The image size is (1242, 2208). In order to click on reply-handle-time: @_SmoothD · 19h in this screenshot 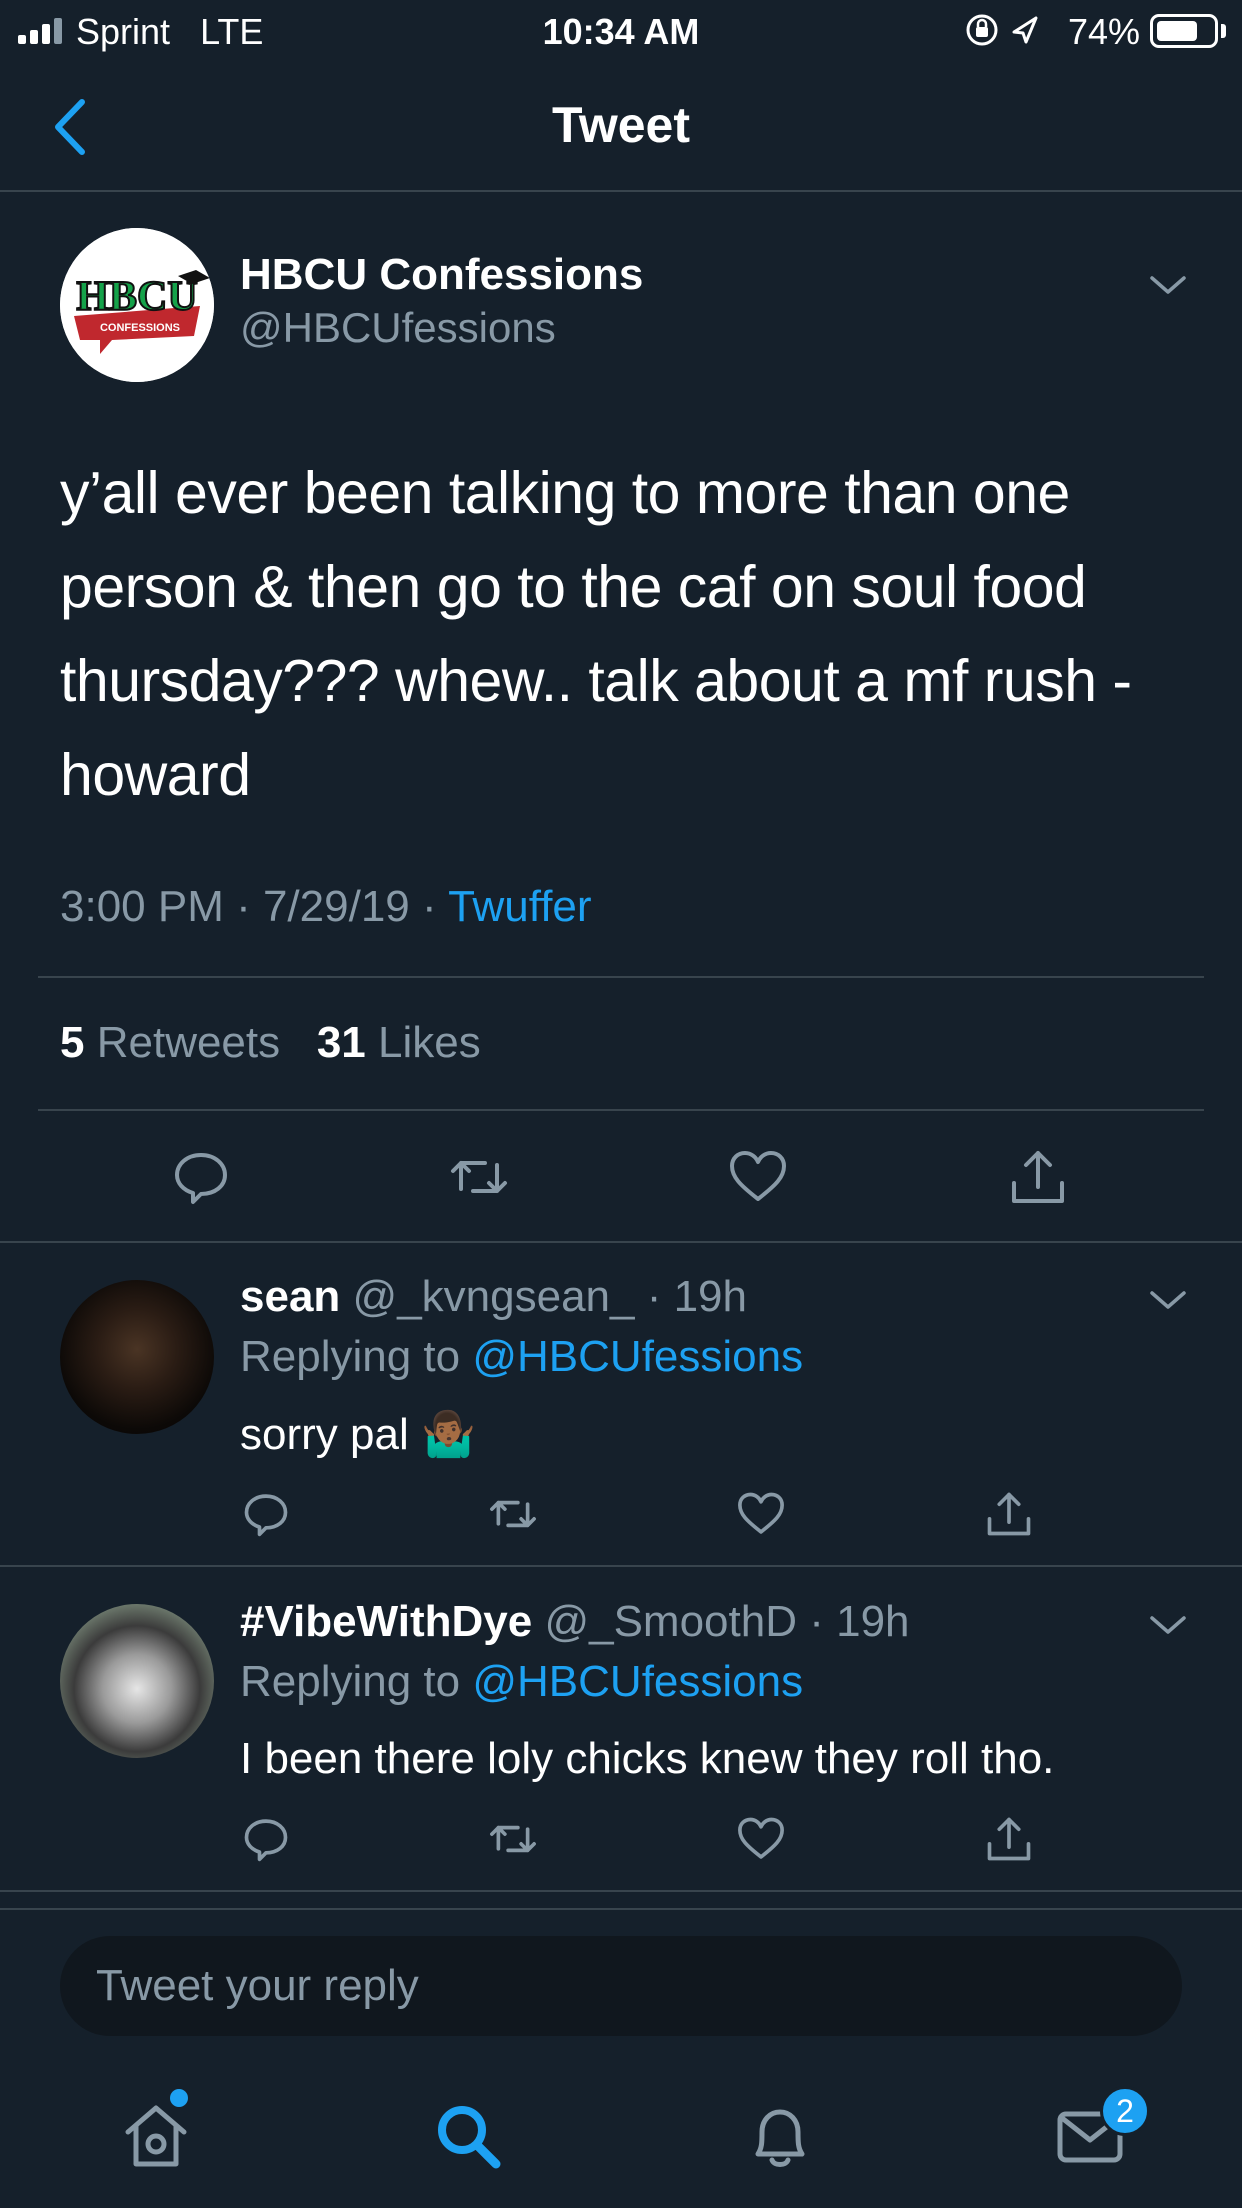, I will do `click(721, 1621)`.